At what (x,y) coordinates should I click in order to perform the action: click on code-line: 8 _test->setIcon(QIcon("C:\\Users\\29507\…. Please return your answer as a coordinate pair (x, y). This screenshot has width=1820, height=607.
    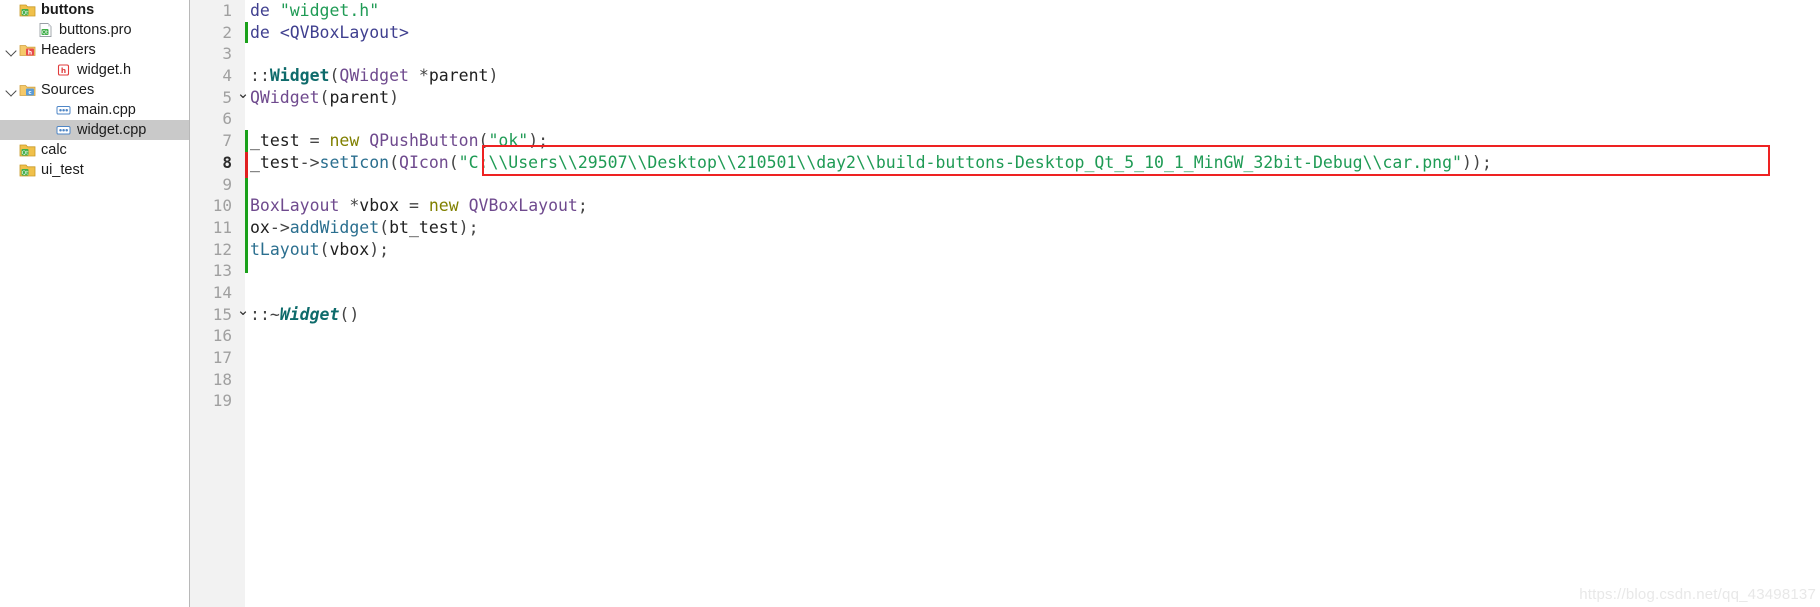
    Looking at the image, I should click on (1005, 163).